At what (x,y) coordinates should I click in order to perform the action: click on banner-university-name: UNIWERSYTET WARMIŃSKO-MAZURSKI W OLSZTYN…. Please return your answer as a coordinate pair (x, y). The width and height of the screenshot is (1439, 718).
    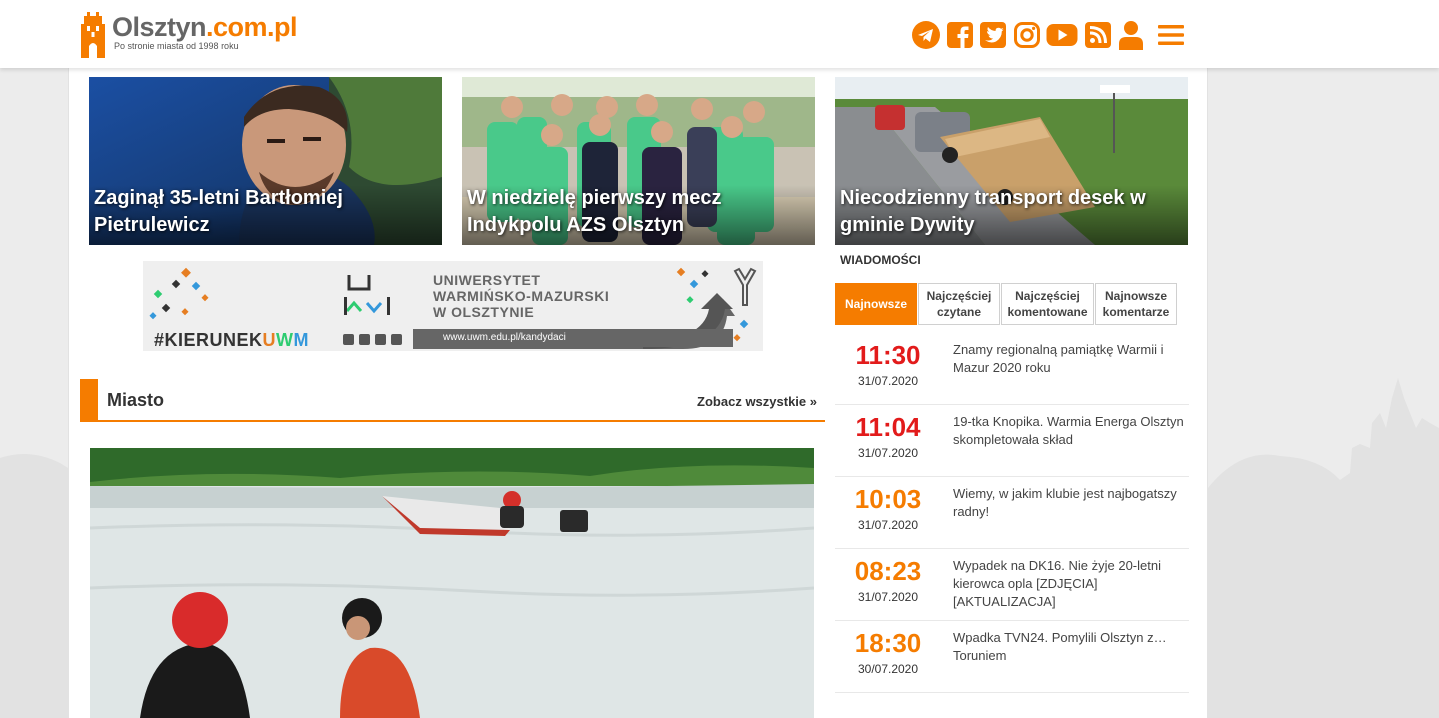
    Looking at the image, I should click on (521, 296).